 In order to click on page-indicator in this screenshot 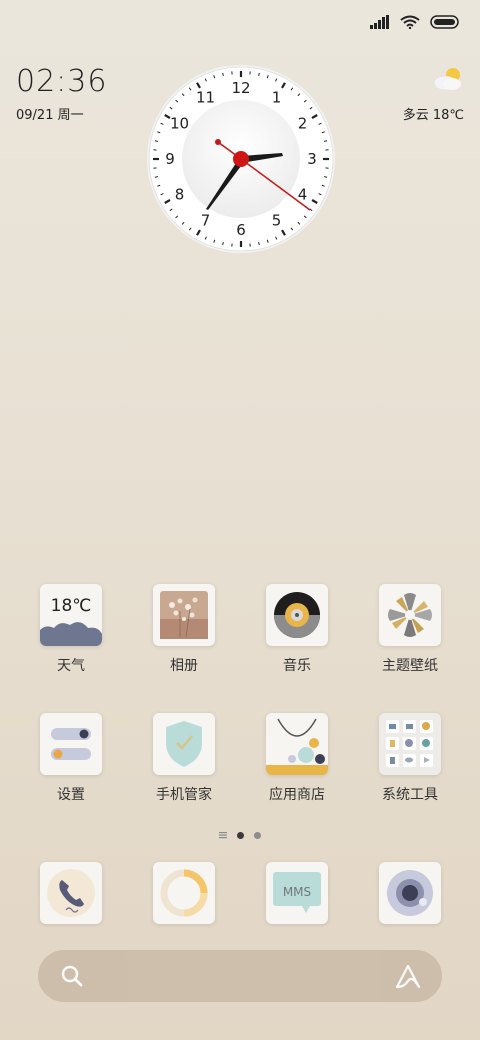, I will do `click(240, 835)`.